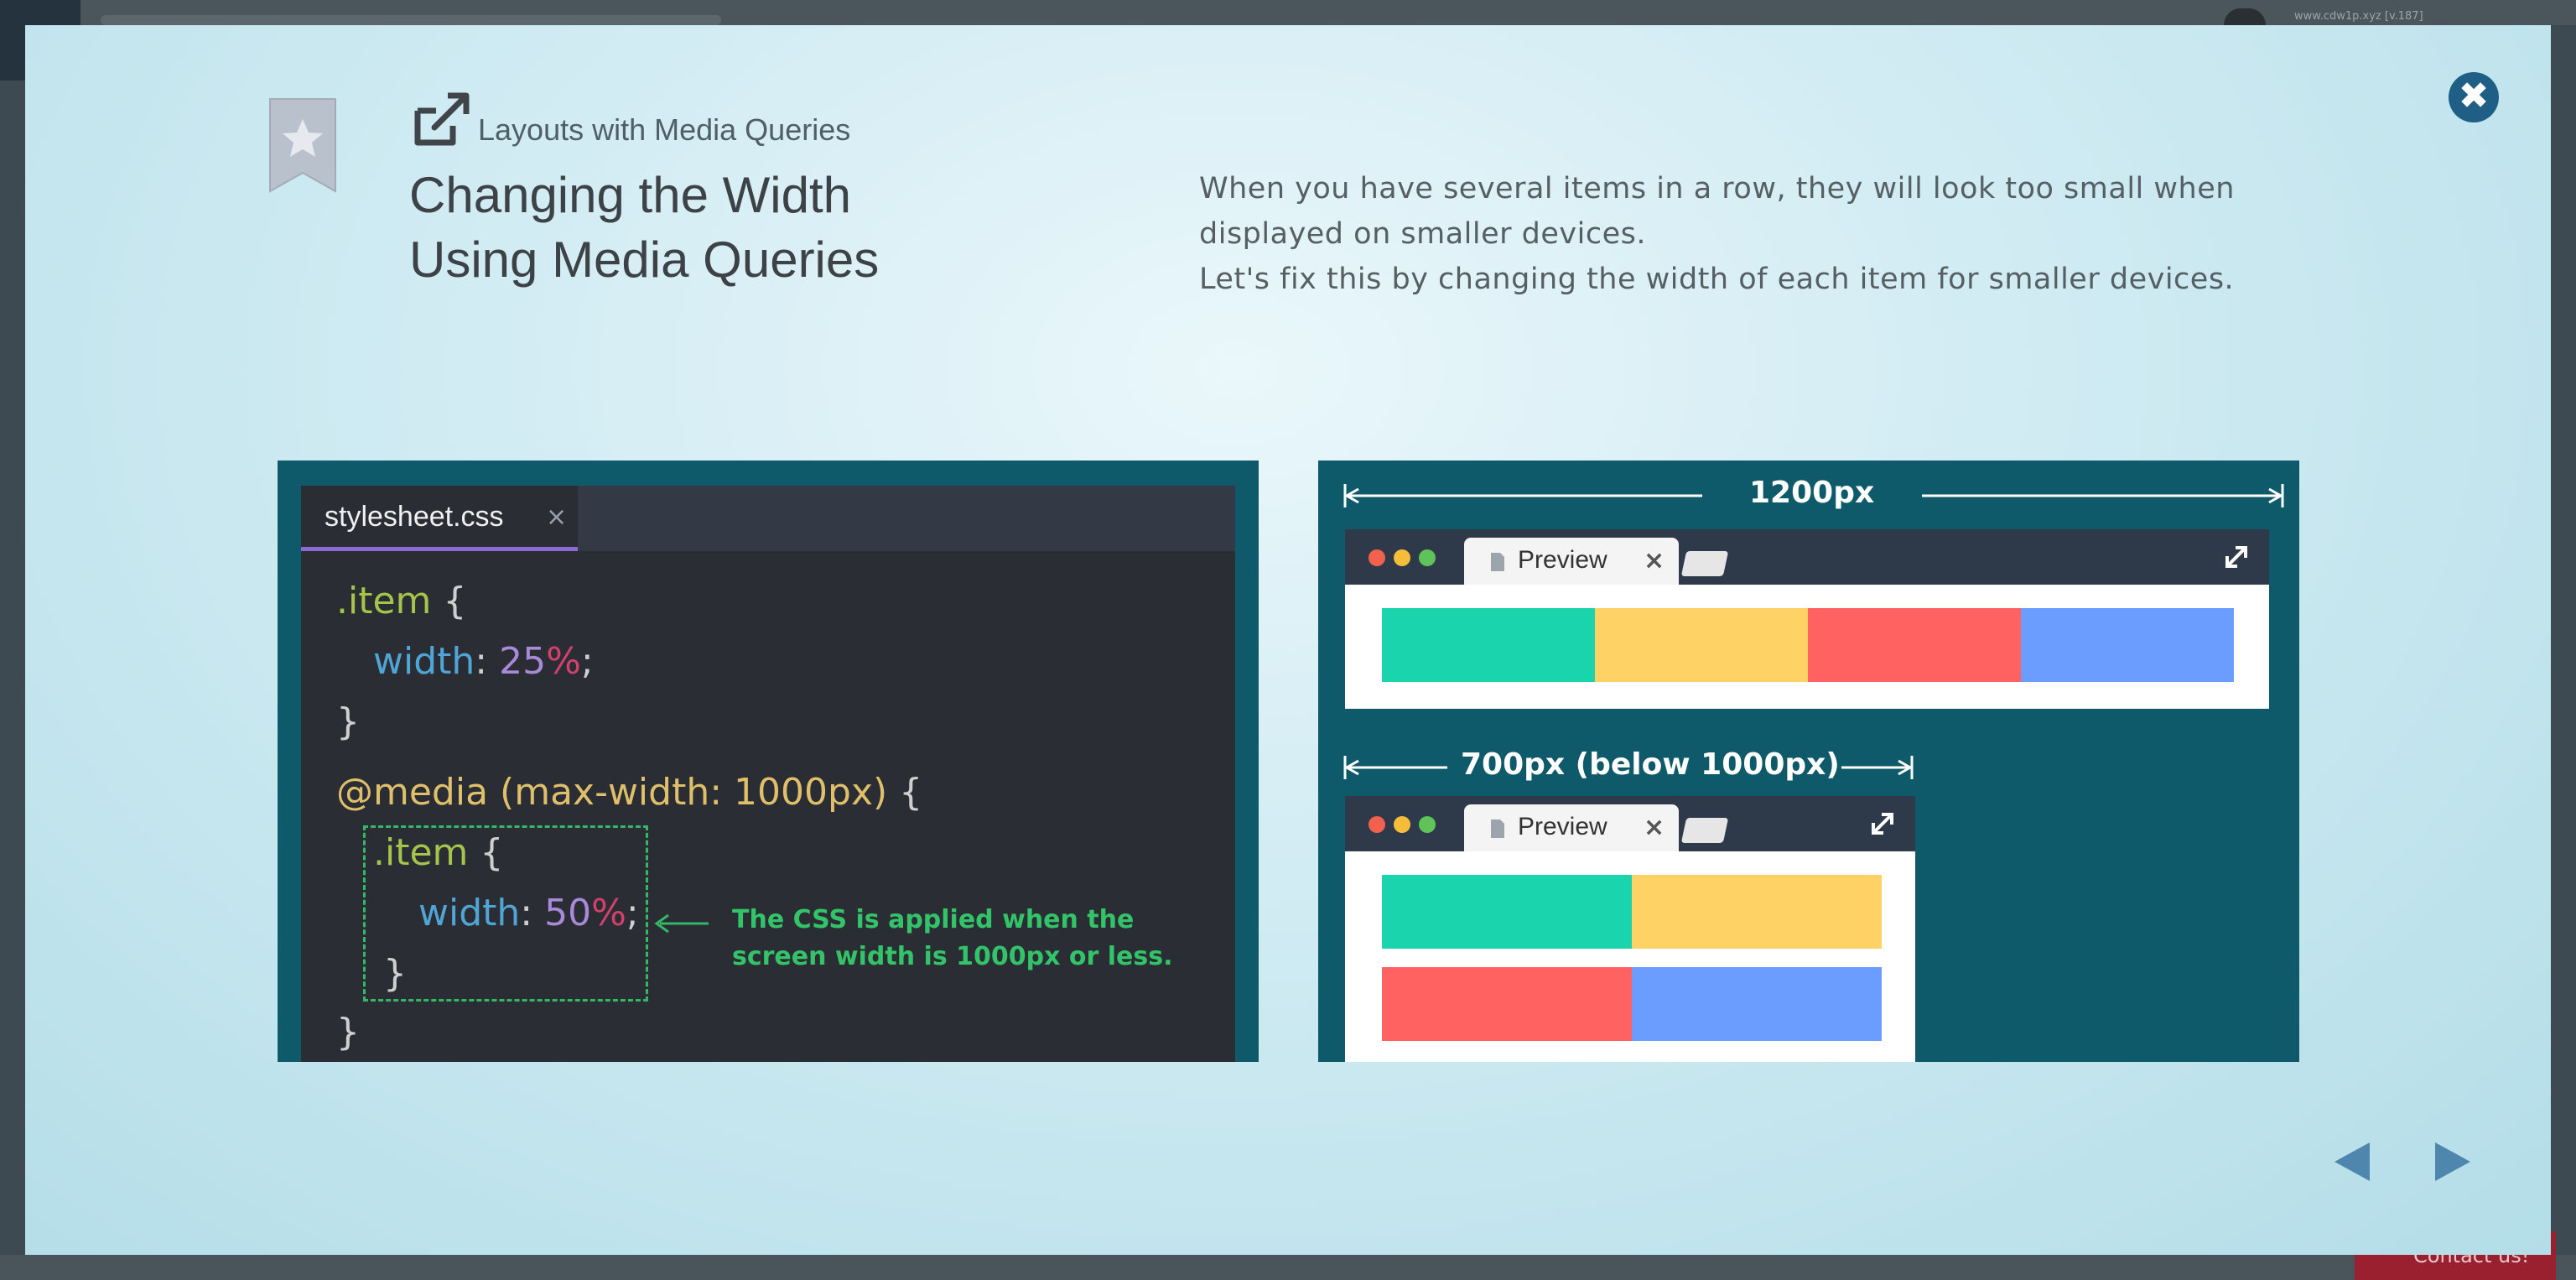  What do you see at coordinates (1288, 40) in the screenshot?
I see `background-top-bar: www.cdw1p.xyz [v.187]` at bounding box center [1288, 40].